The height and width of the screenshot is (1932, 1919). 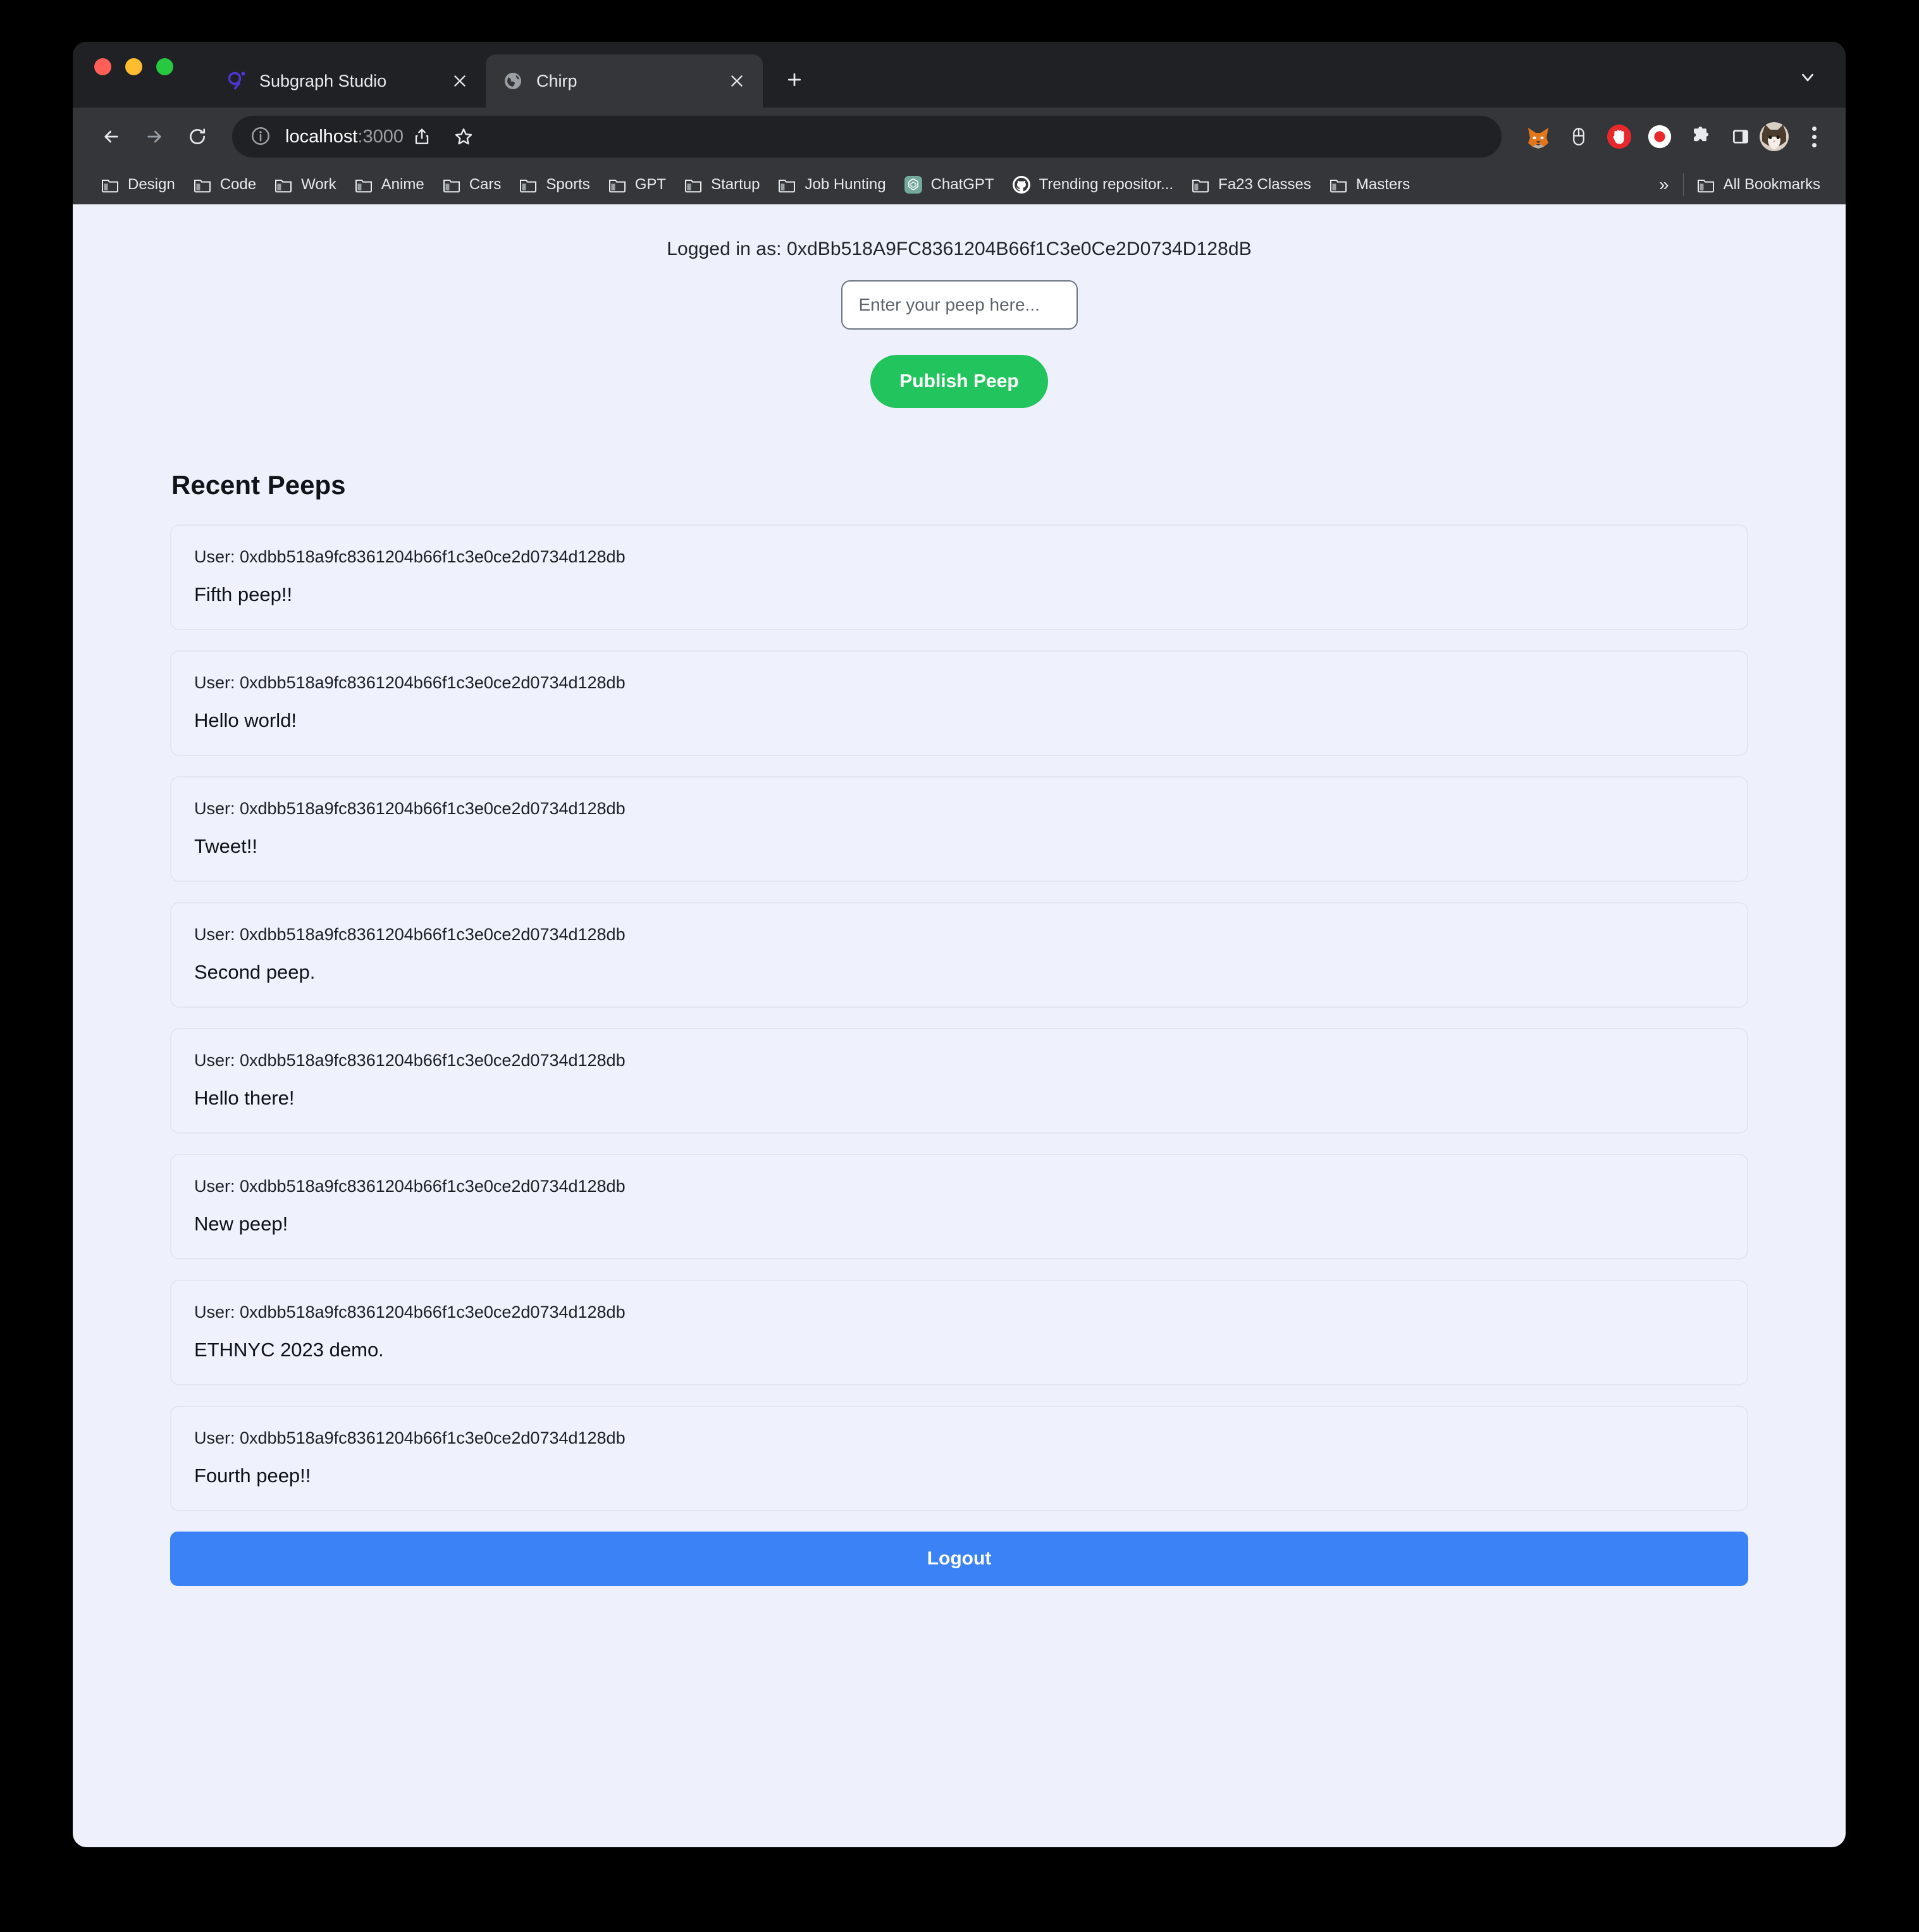 I want to click on logout-button: Logout, so click(x=959, y=1559).